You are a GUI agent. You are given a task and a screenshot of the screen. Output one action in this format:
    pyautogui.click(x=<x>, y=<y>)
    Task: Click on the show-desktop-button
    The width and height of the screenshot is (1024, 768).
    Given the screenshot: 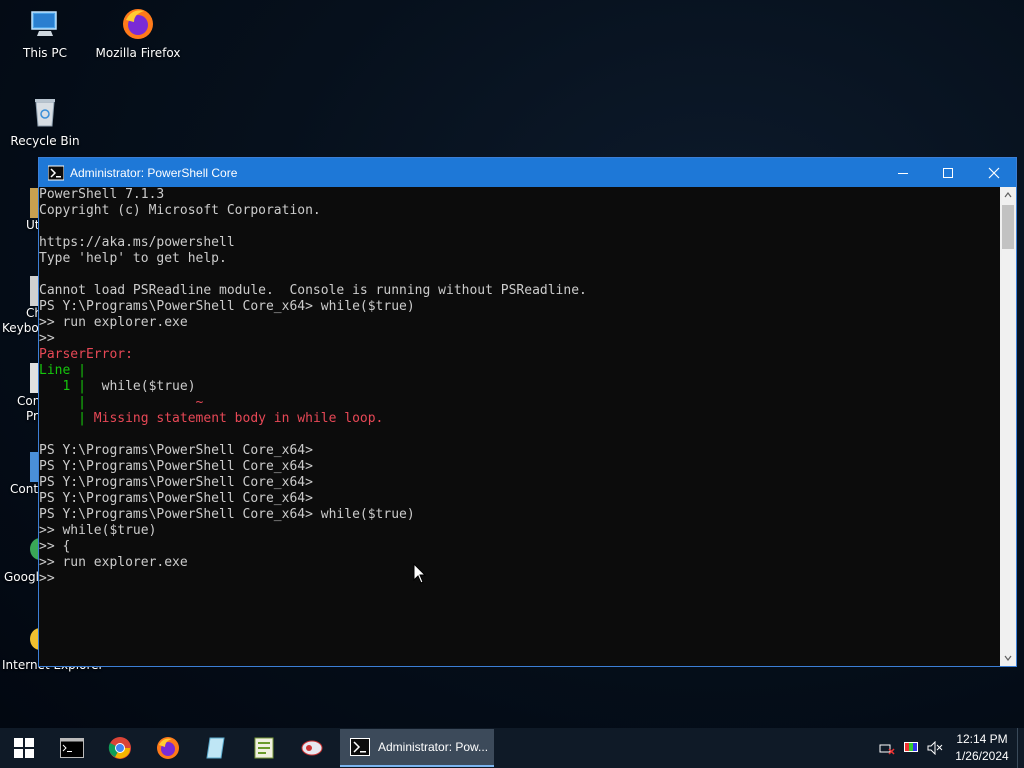 What is the action you would take?
    pyautogui.click(x=1020, y=748)
    